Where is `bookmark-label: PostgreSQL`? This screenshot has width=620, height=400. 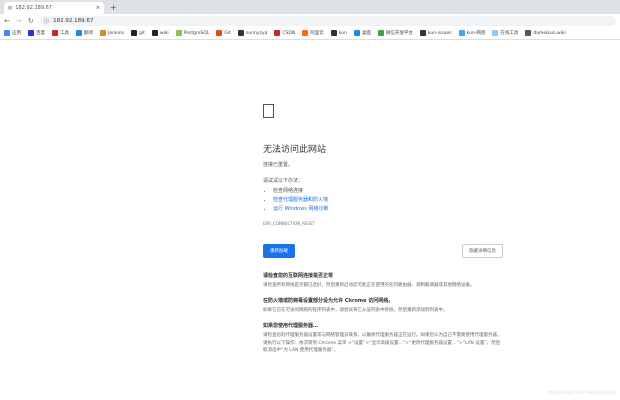
bookmark-label: PostgreSQL is located at coordinates (196, 33).